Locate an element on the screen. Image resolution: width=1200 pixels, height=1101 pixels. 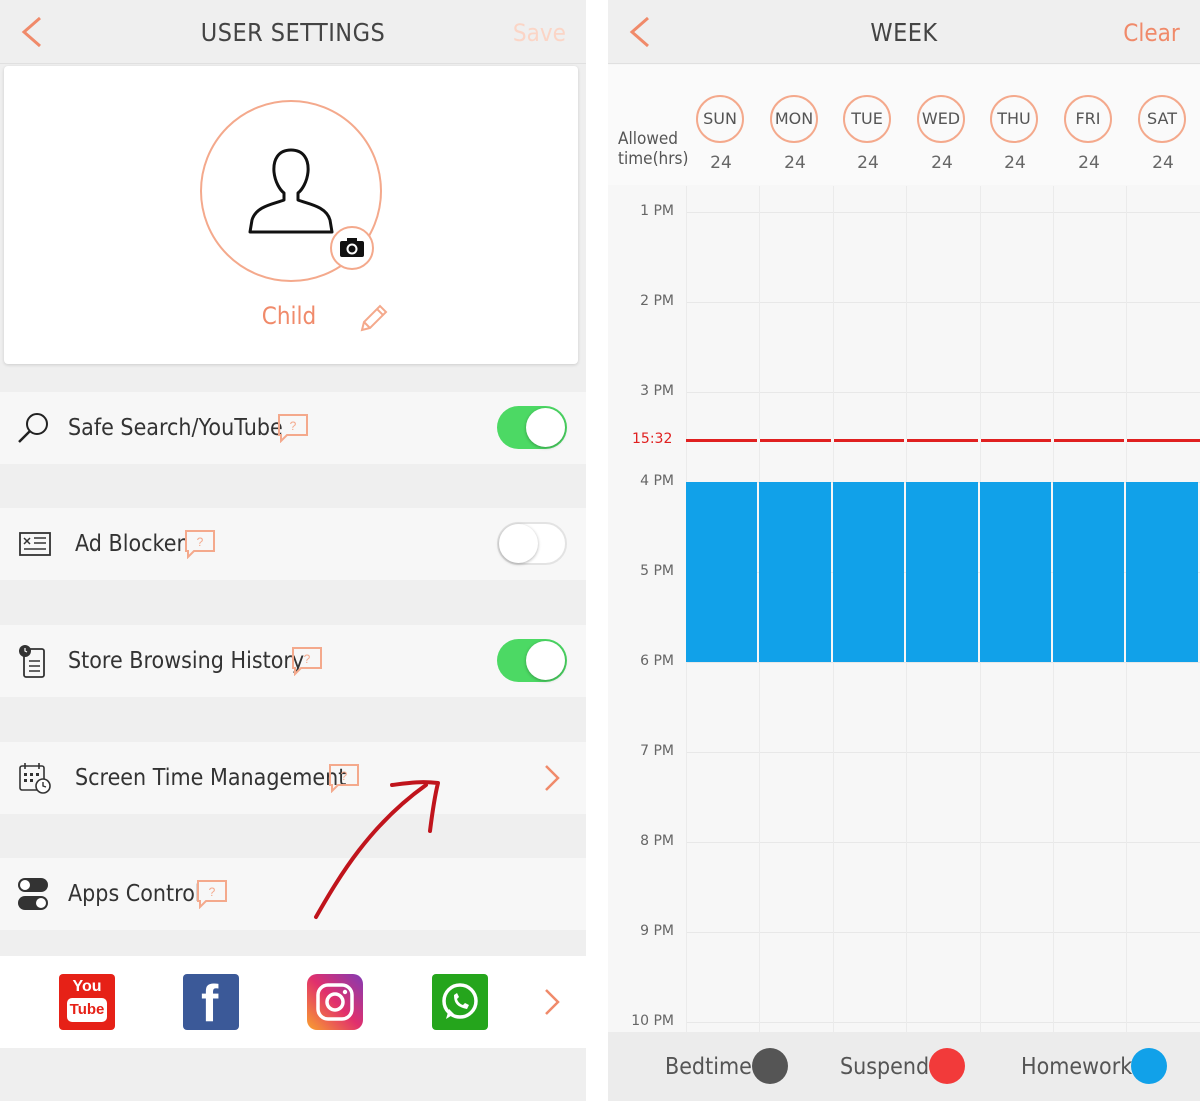
hour-label: 1 PM is located at coordinates (657, 211).